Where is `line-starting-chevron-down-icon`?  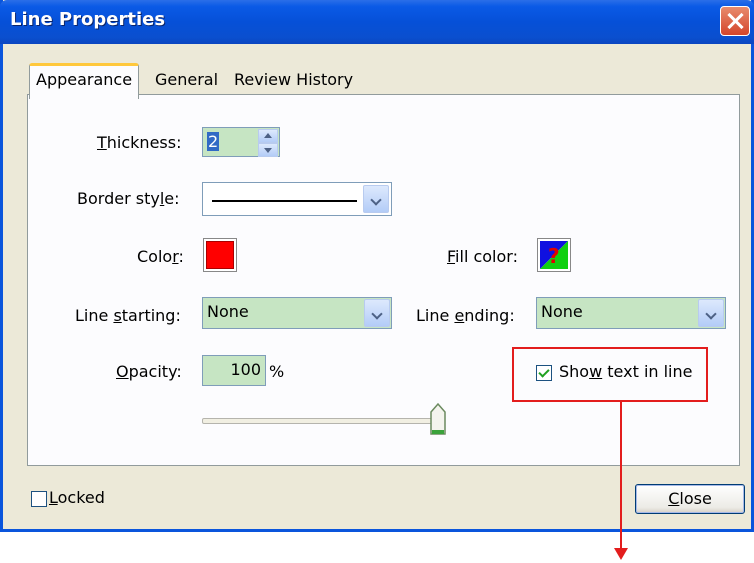 line-starting-chevron-down-icon is located at coordinates (377, 313).